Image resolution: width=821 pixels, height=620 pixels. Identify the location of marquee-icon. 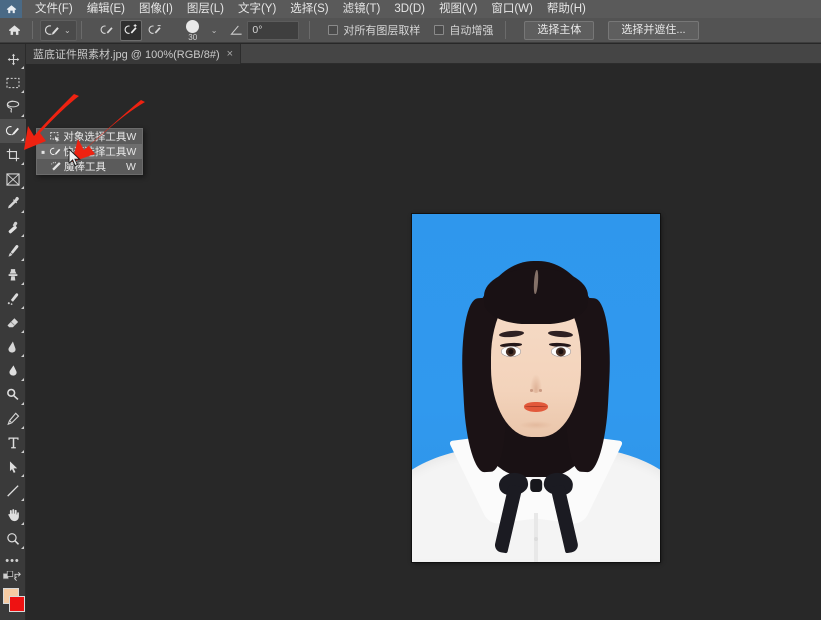
(13, 83).